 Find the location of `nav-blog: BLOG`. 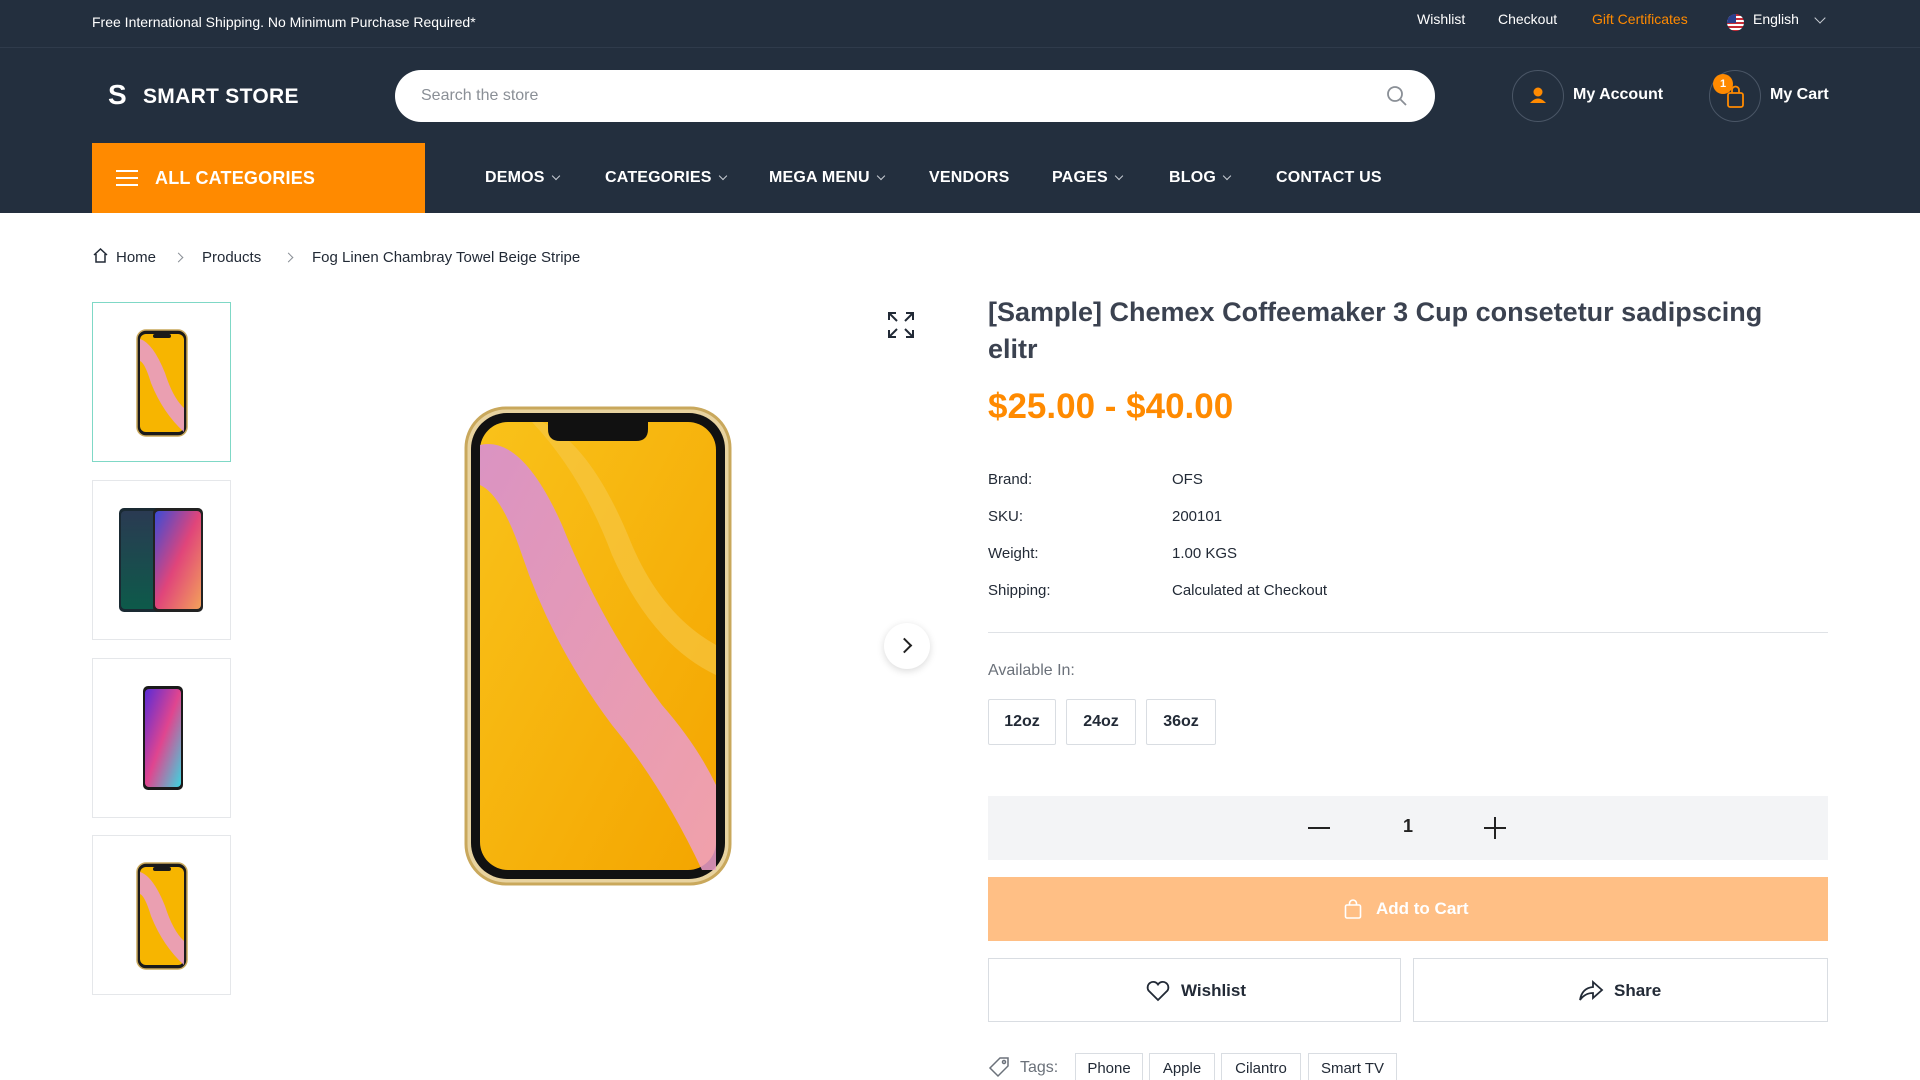

nav-blog: BLOG is located at coordinates (1200, 178).